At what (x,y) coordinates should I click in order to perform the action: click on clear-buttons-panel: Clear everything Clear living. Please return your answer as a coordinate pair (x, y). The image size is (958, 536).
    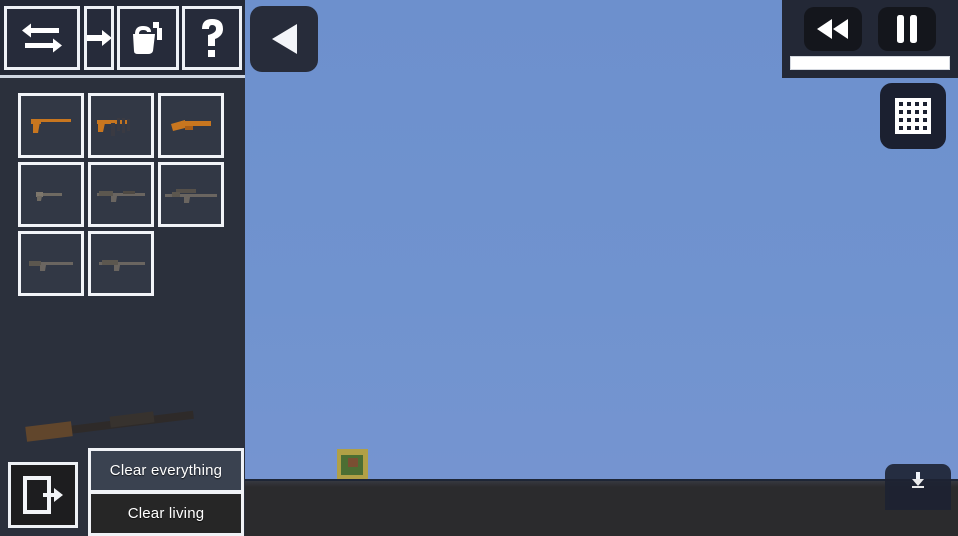
    Looking at the image, I should click on (166, 492).